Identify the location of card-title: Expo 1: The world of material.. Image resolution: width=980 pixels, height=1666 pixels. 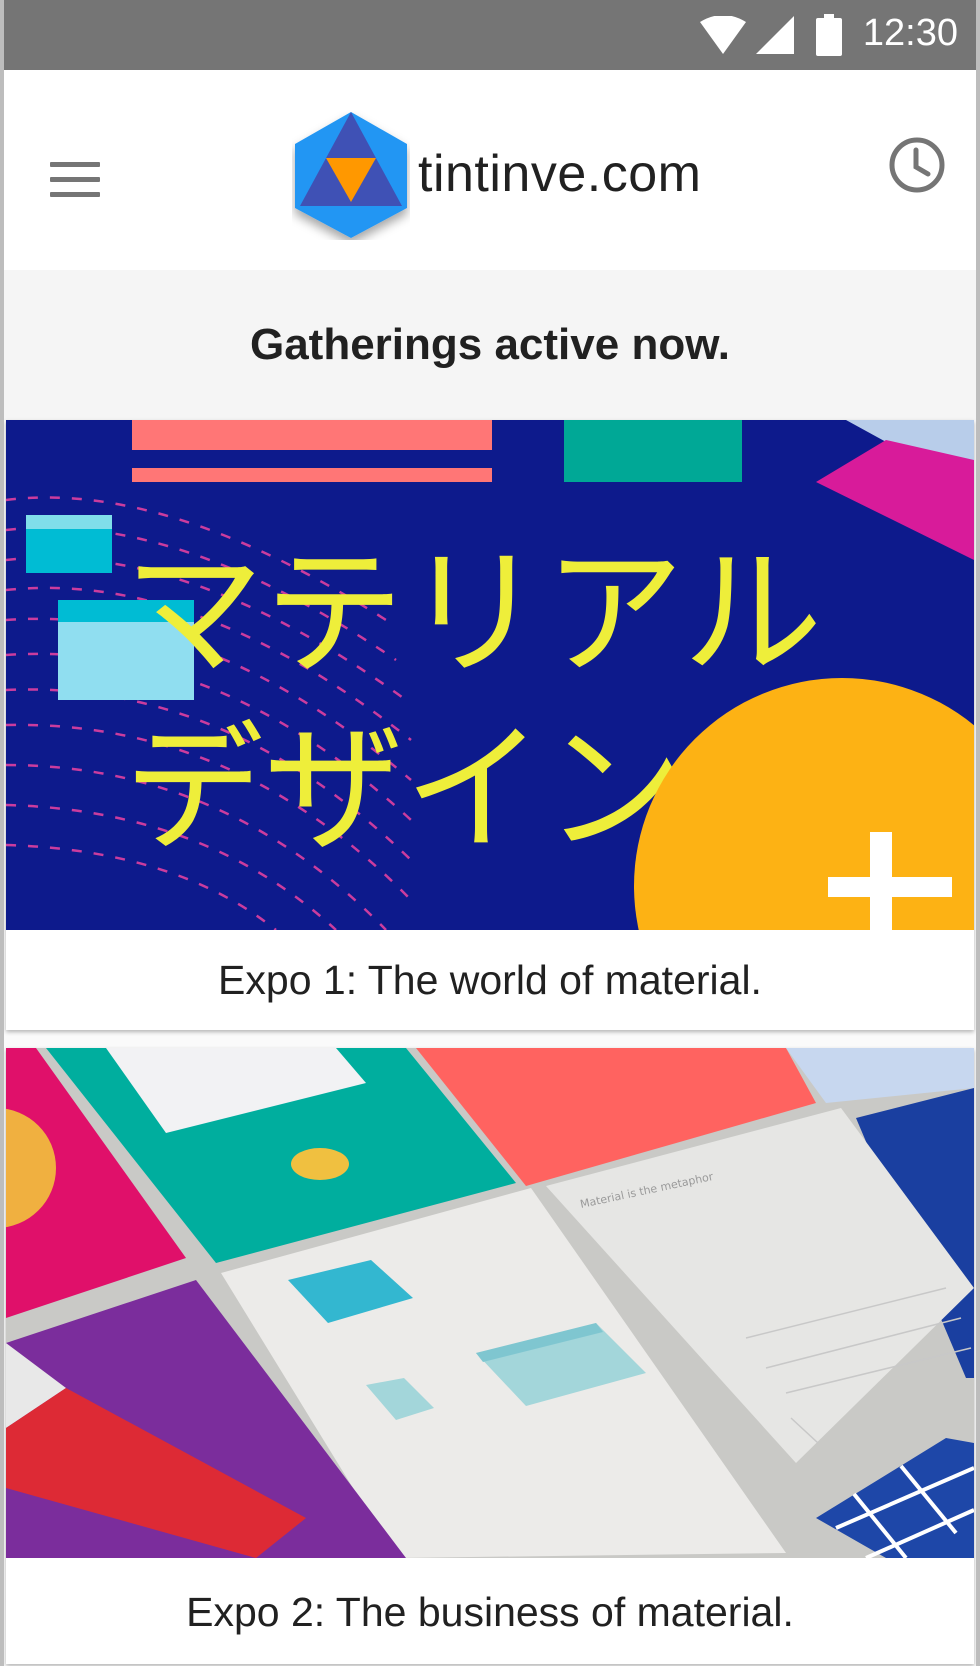
(490, 980).